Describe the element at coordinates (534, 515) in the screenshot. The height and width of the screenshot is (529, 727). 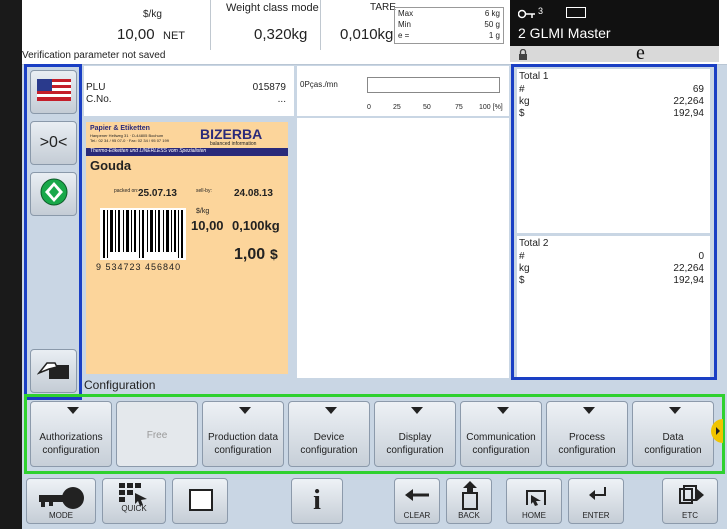
I see `home-label: HOME` at that location.